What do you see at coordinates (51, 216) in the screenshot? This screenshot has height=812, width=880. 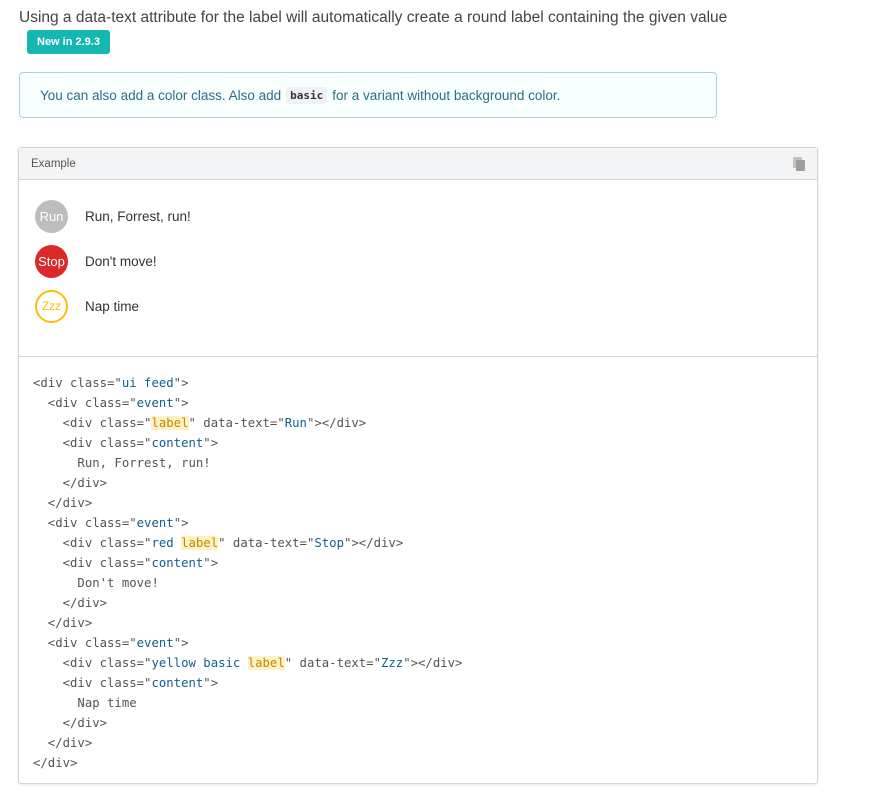 I see `round-label-run: Run` at bounding box center [51, 216].